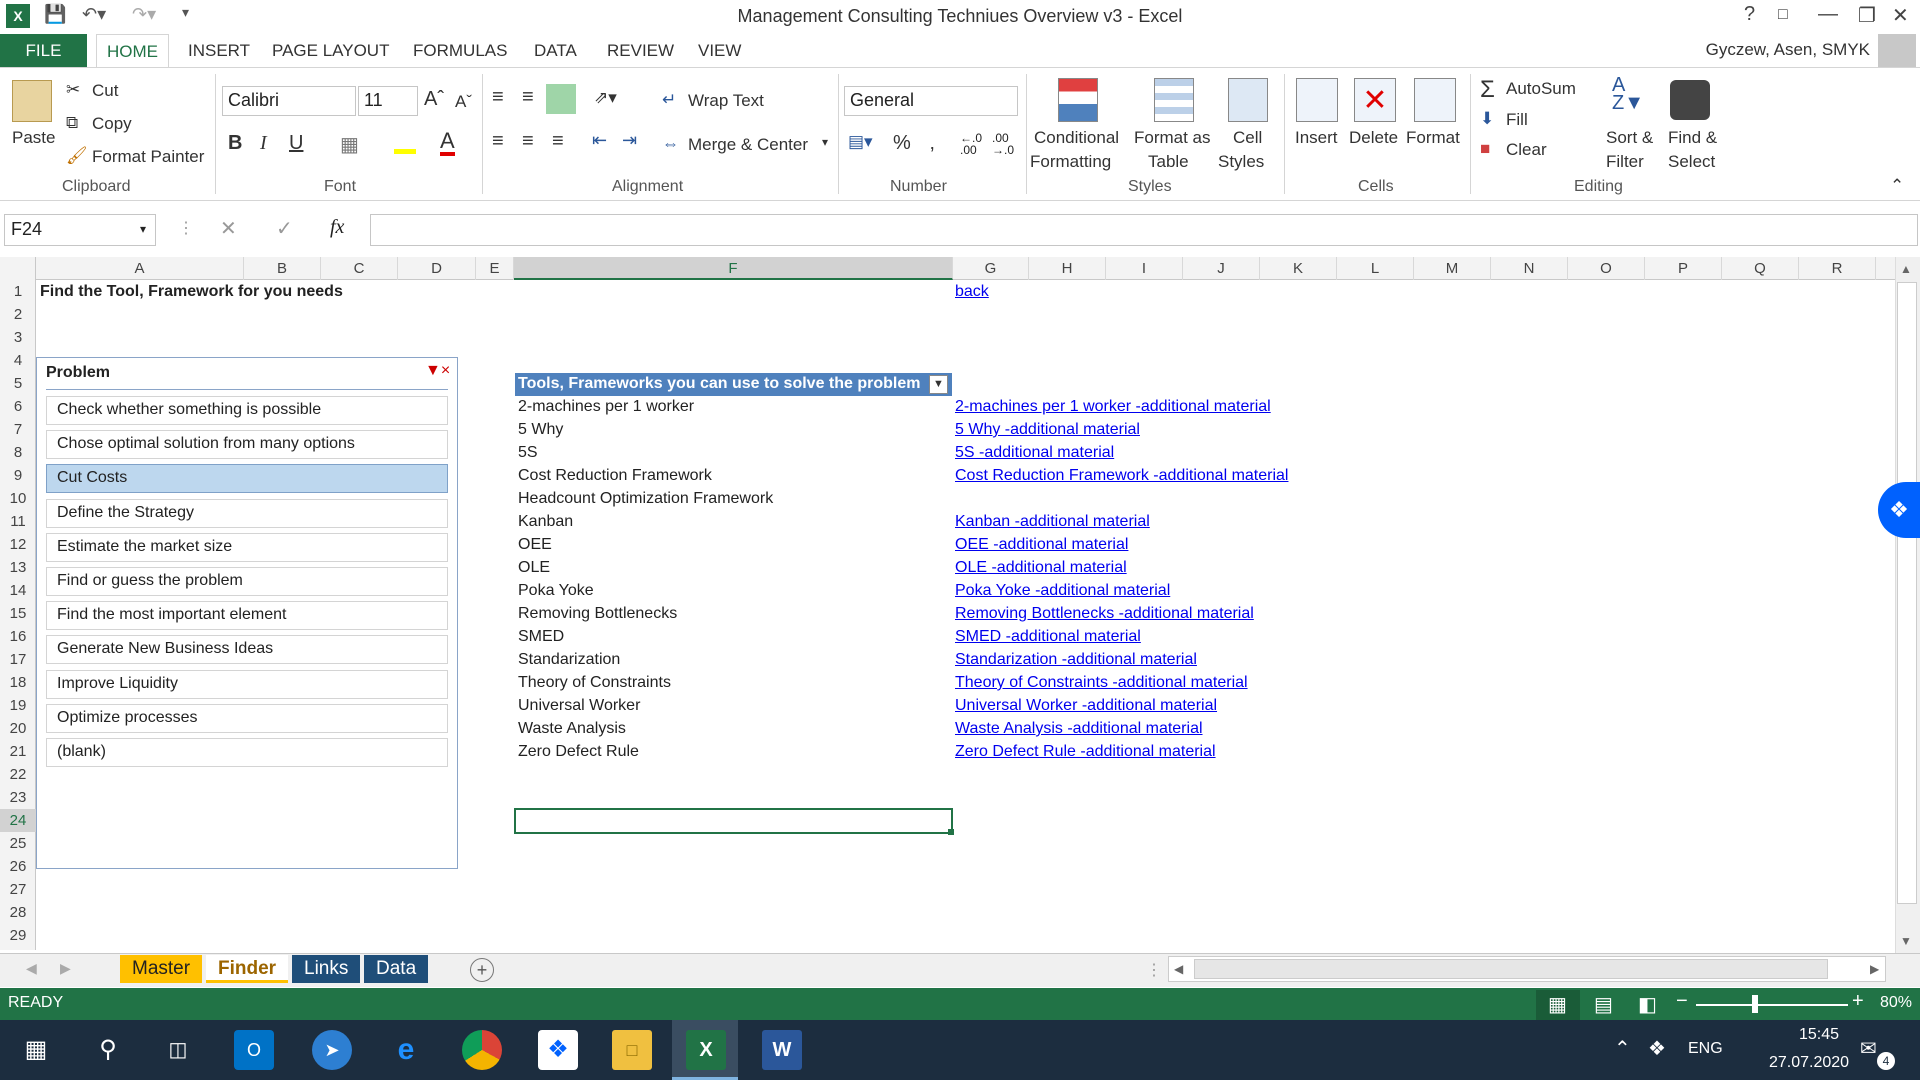 The image size is (1920, 1080). What do you see at coordinates (670, 144) in the screenshot?
I see `merge-center-icon: ⇔` at bounding box center [670, 144].